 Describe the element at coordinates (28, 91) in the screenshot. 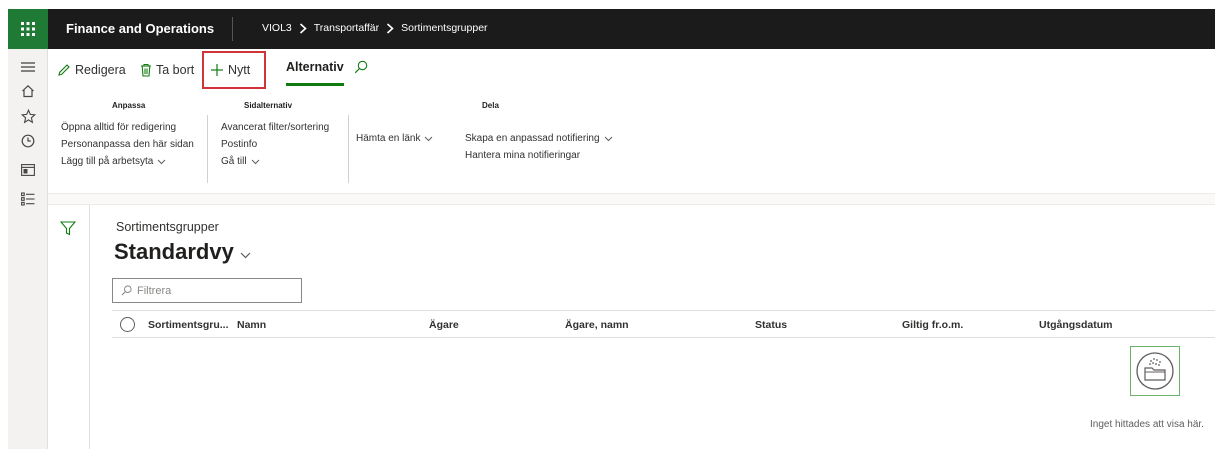

I see `home-icon` at that location.